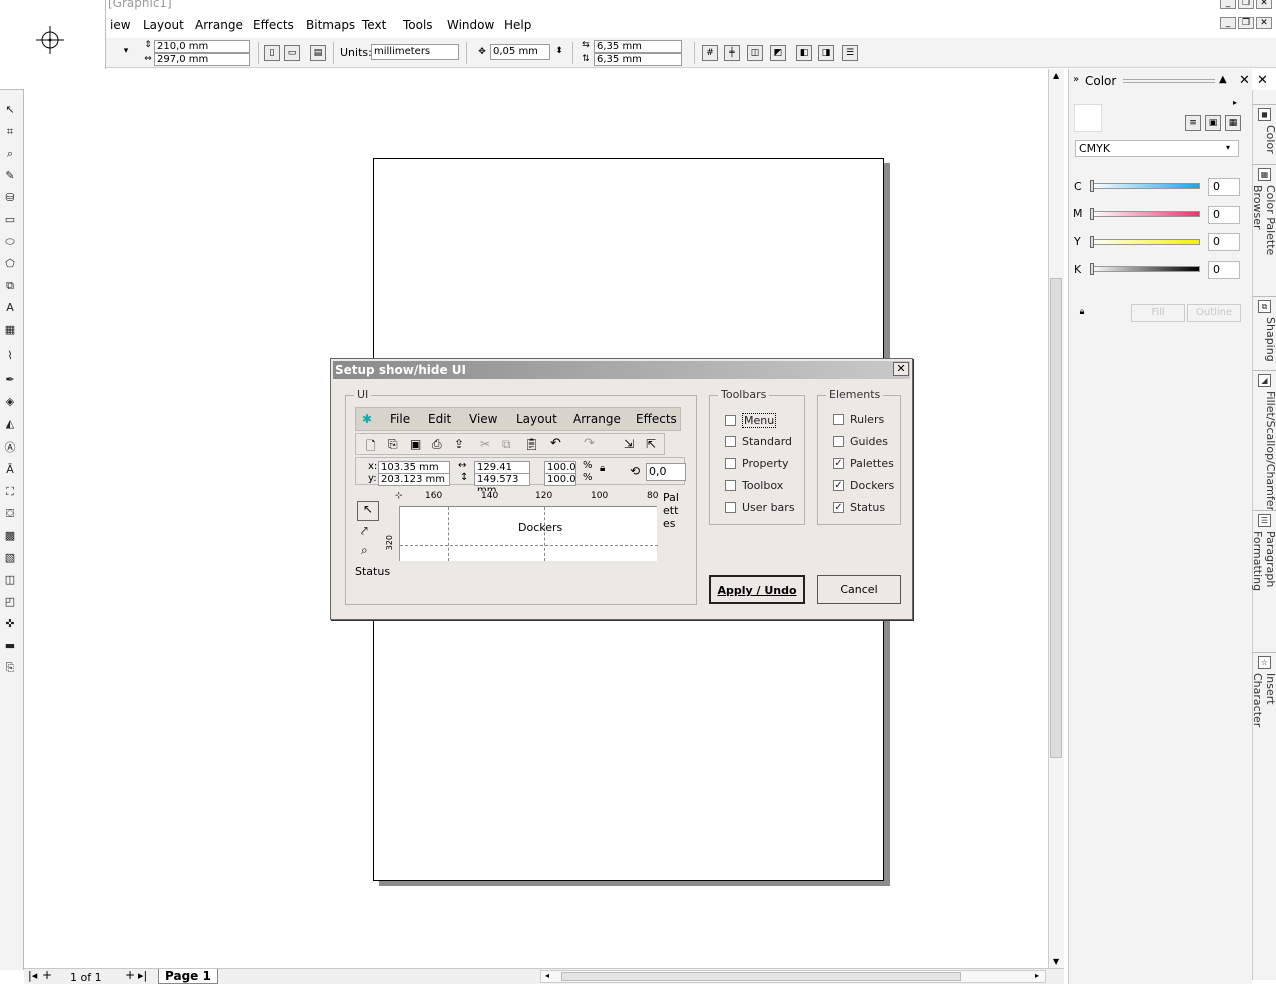 The width and height of the screenshot is (1276, 984). I want to click on snap-guides-icon: ╪, so click(732, 53).